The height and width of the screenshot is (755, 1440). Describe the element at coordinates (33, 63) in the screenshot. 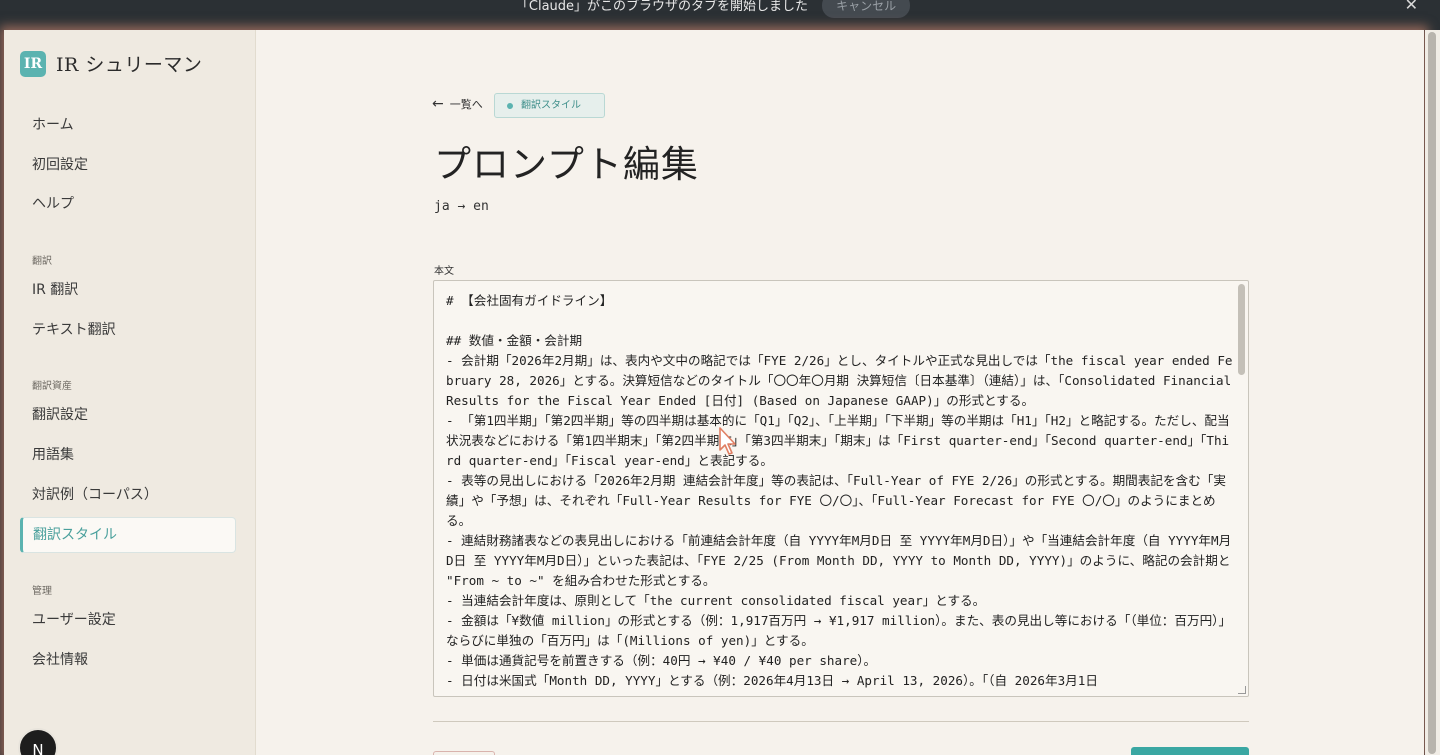

I see `logo-icon: IR` at that location.